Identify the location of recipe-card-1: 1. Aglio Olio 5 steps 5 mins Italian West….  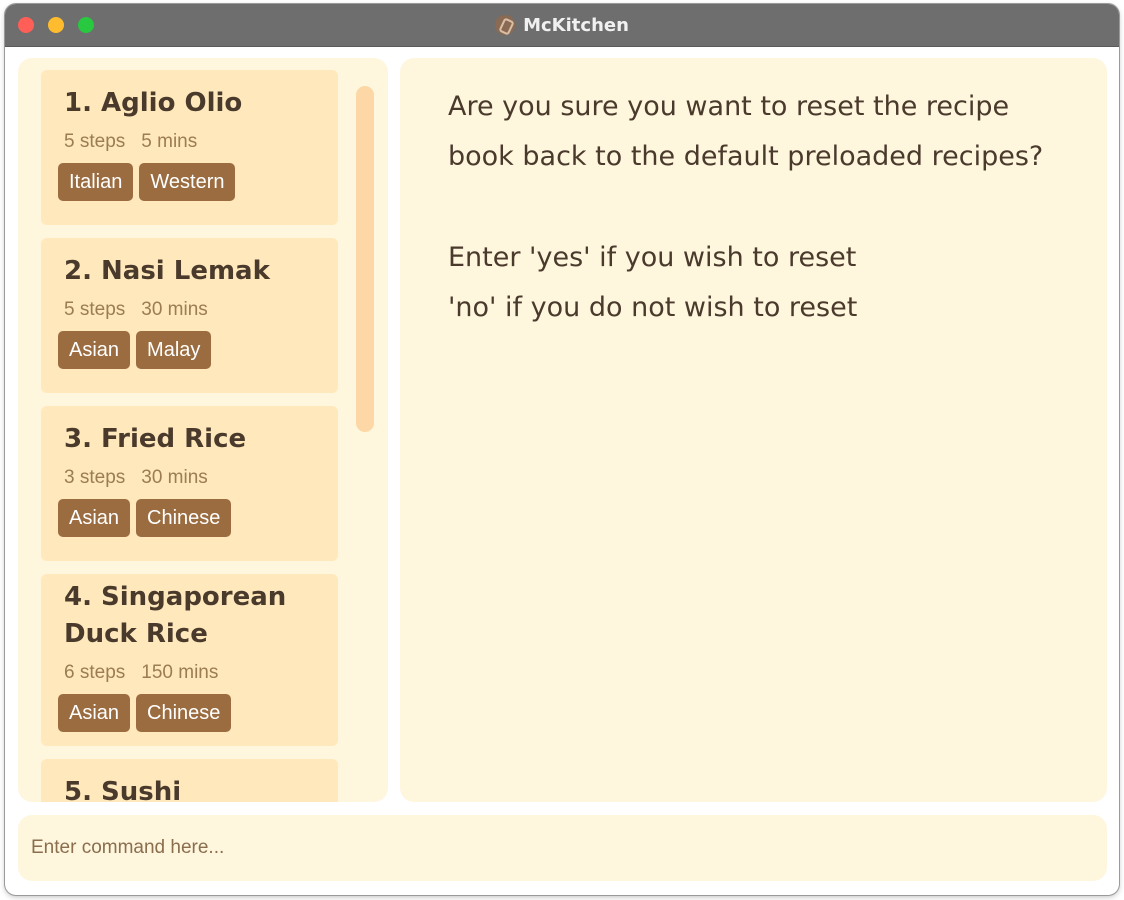
(189, 147).